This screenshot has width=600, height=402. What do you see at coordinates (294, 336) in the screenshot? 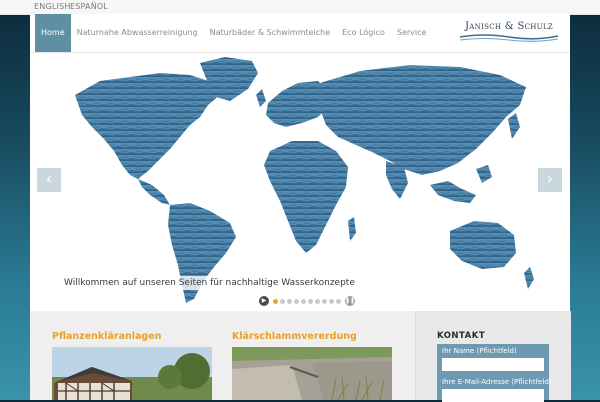
I see `klaerschlammvererdung-title: Klärschlammvererdung` at bounding box center [294, 336].